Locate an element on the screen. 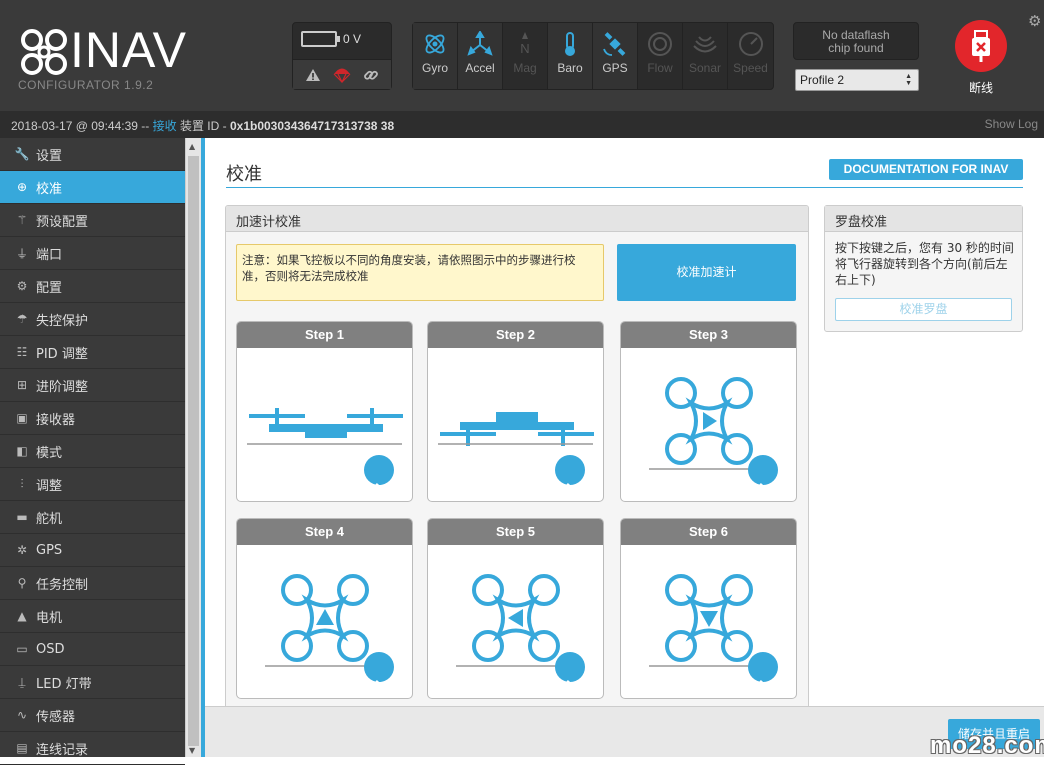  warning-icon is located at coordinates (313, 74).